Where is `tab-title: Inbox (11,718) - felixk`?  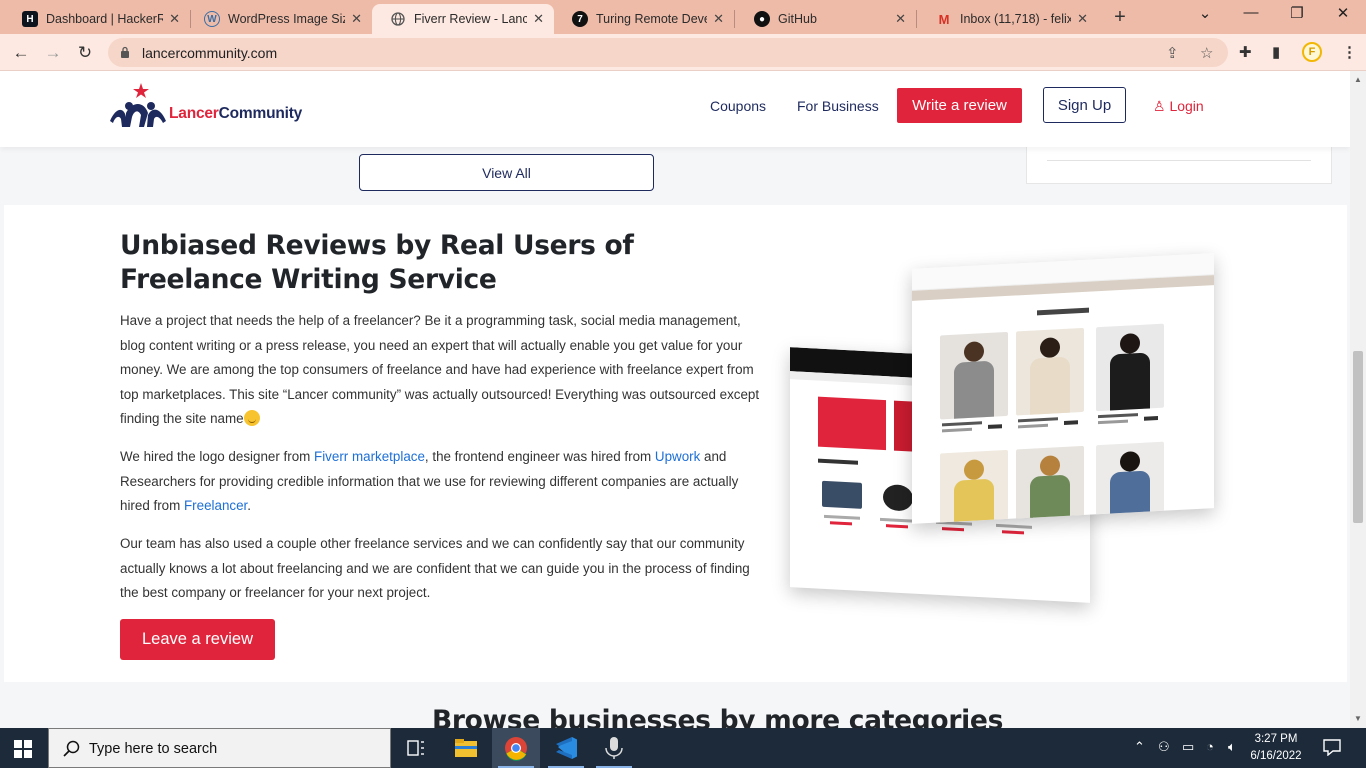
tab-title: Inbox (11,718) - felixk is located at coordinates (1016, 19).